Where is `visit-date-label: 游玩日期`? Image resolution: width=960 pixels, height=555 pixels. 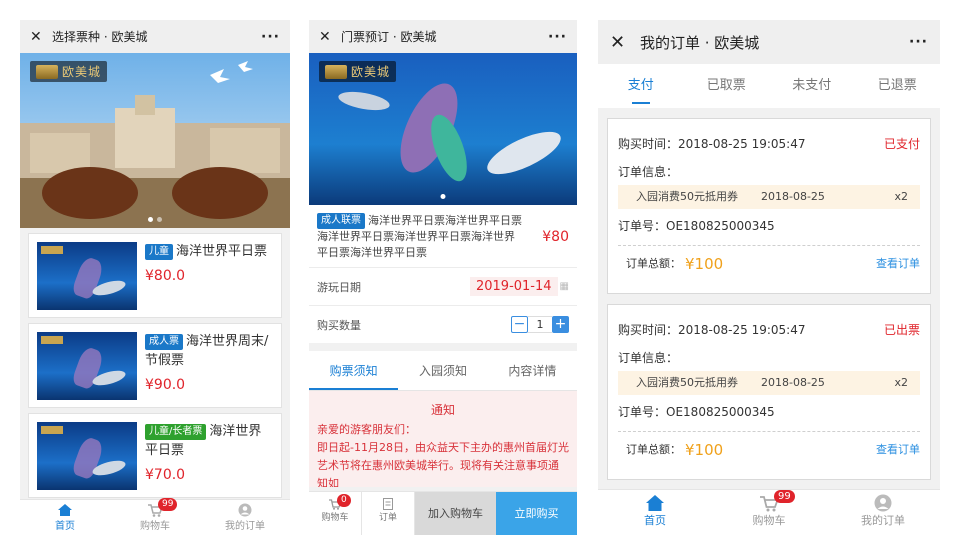 visit-date-label: 游玩日期 is located at coordinates (339, 287).